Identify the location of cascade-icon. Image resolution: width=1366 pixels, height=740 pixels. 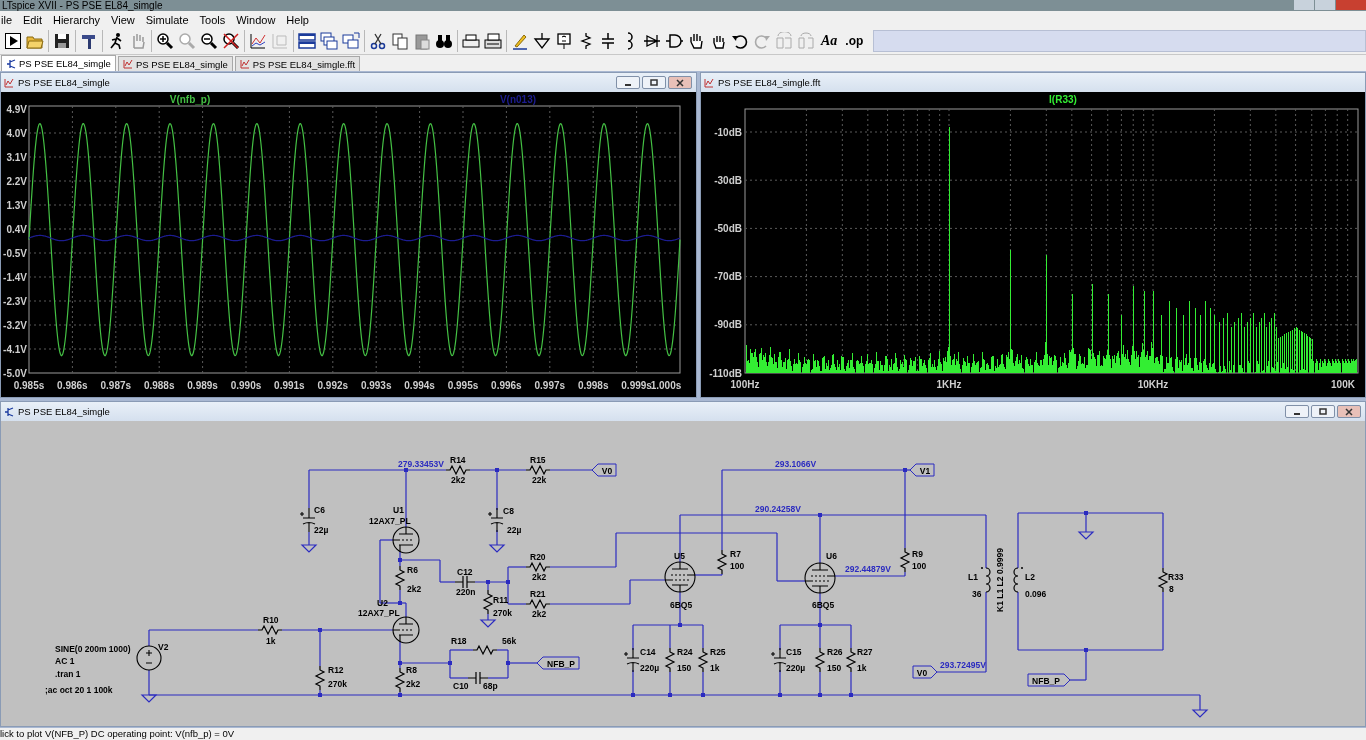
(329, 41).